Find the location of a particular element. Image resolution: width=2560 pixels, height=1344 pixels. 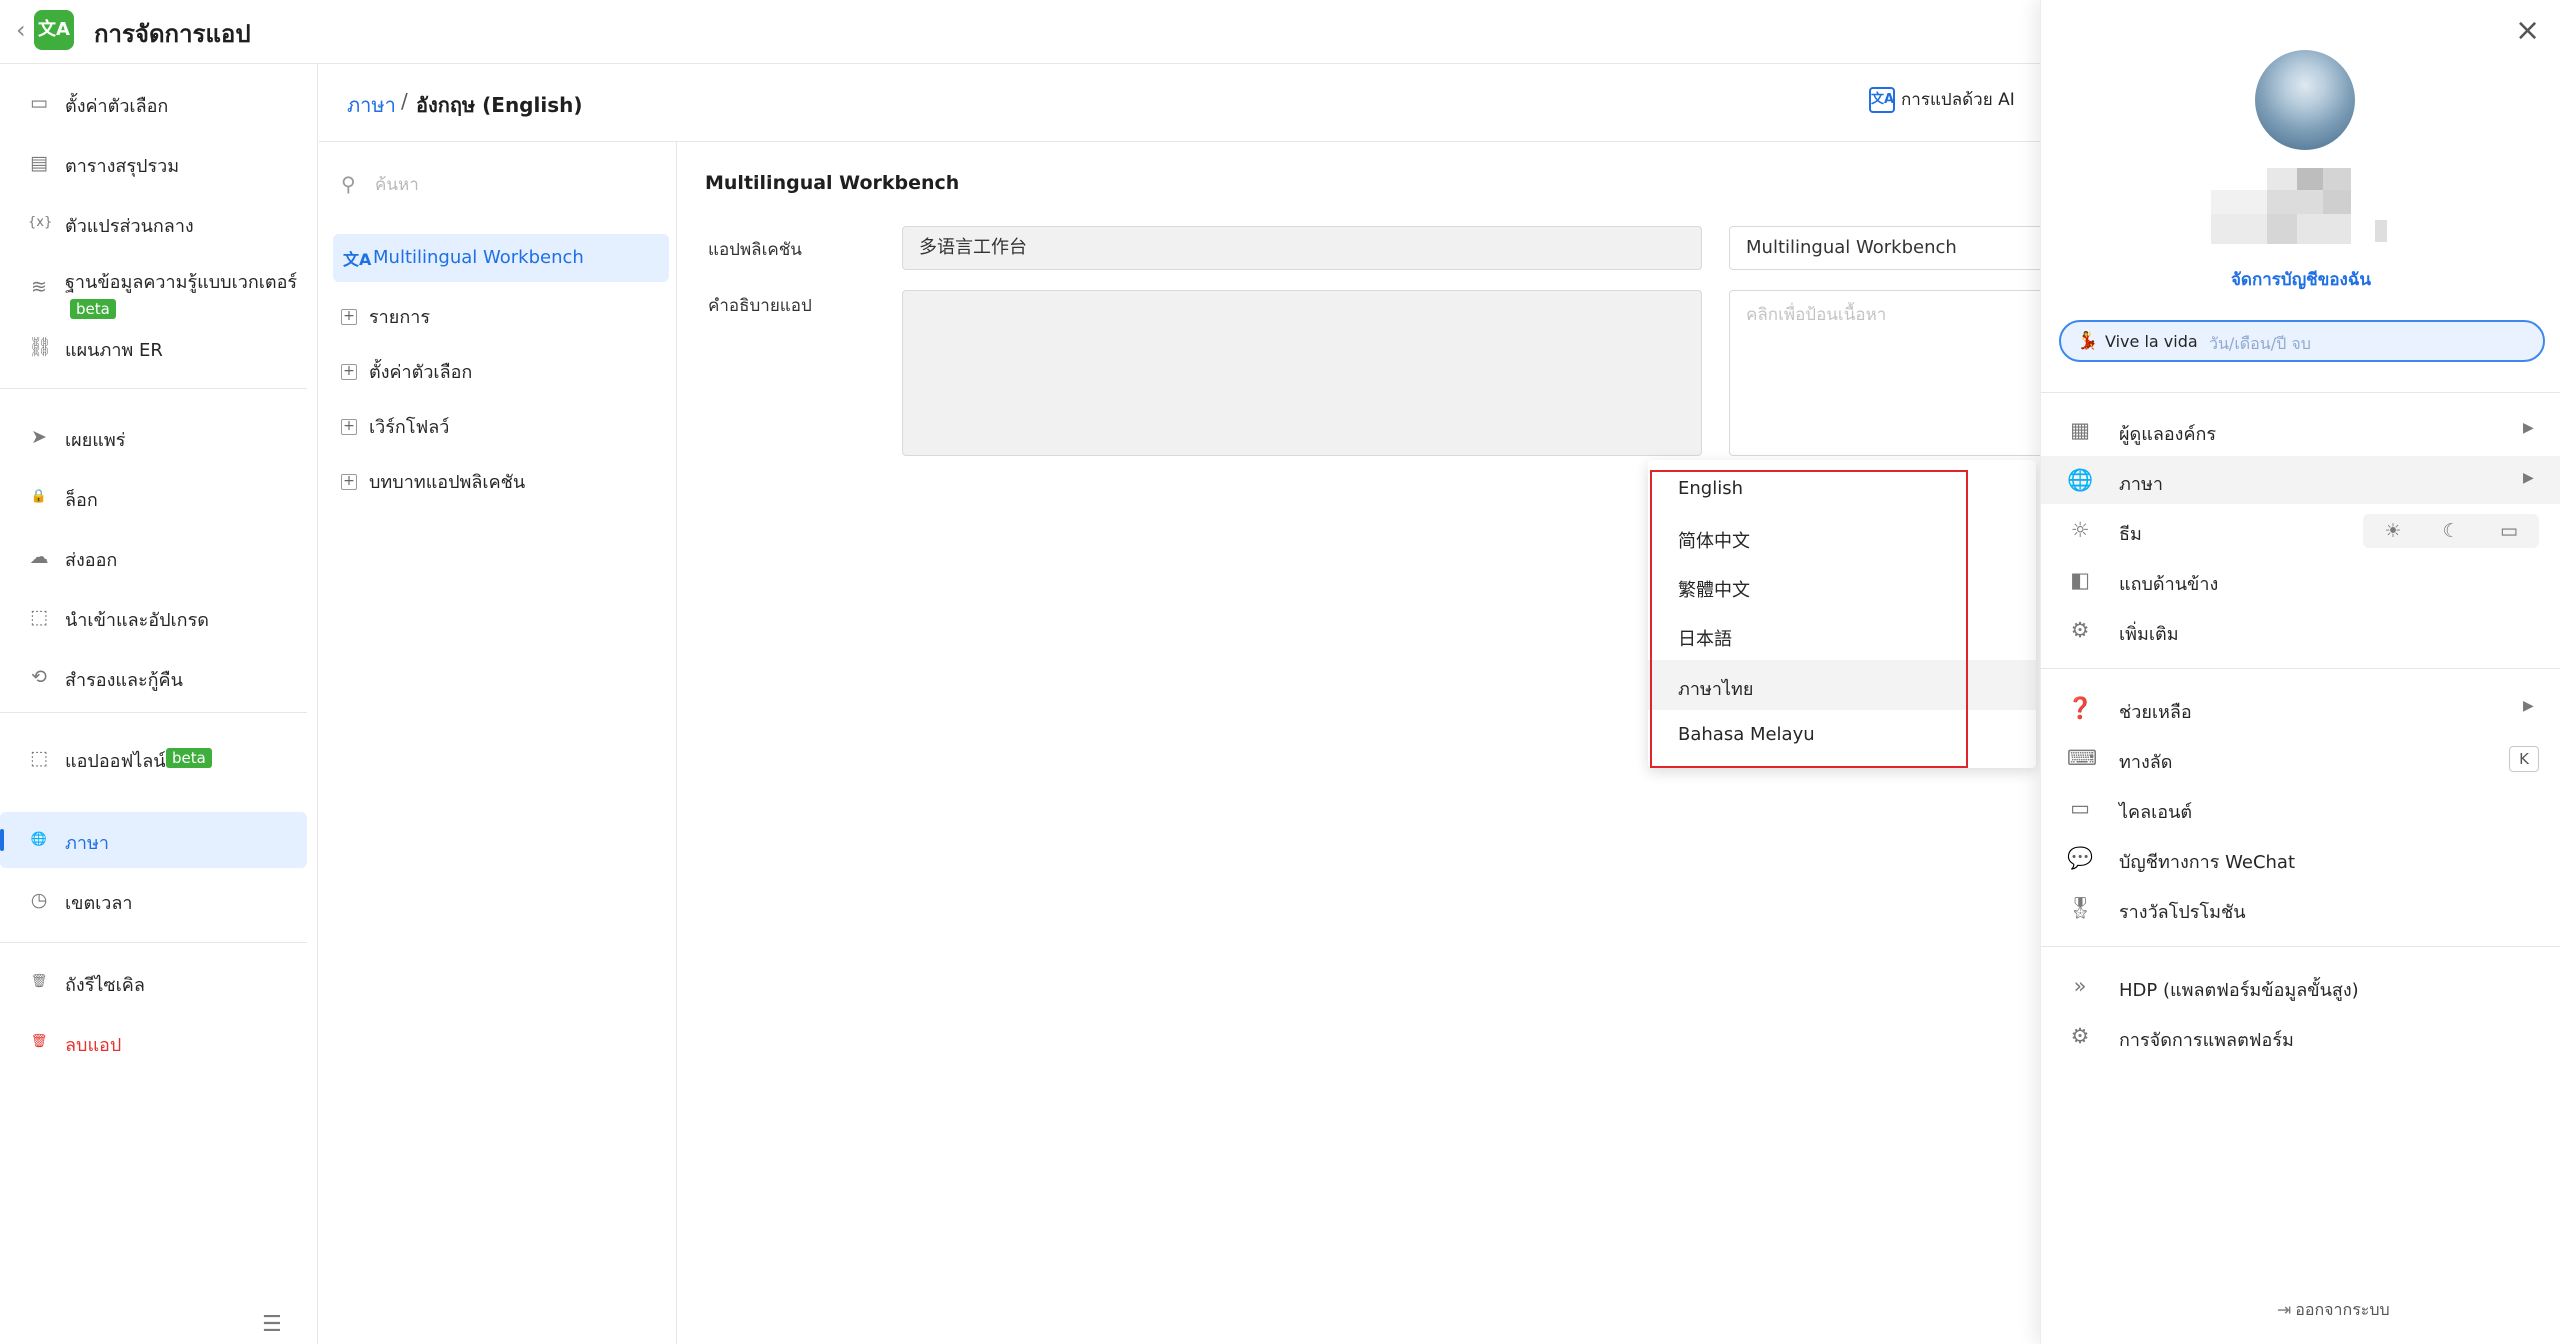

sidebar-item-global-variables: {x} ตัวแปรส่วนกลาง is located at coordinates (153, 223).